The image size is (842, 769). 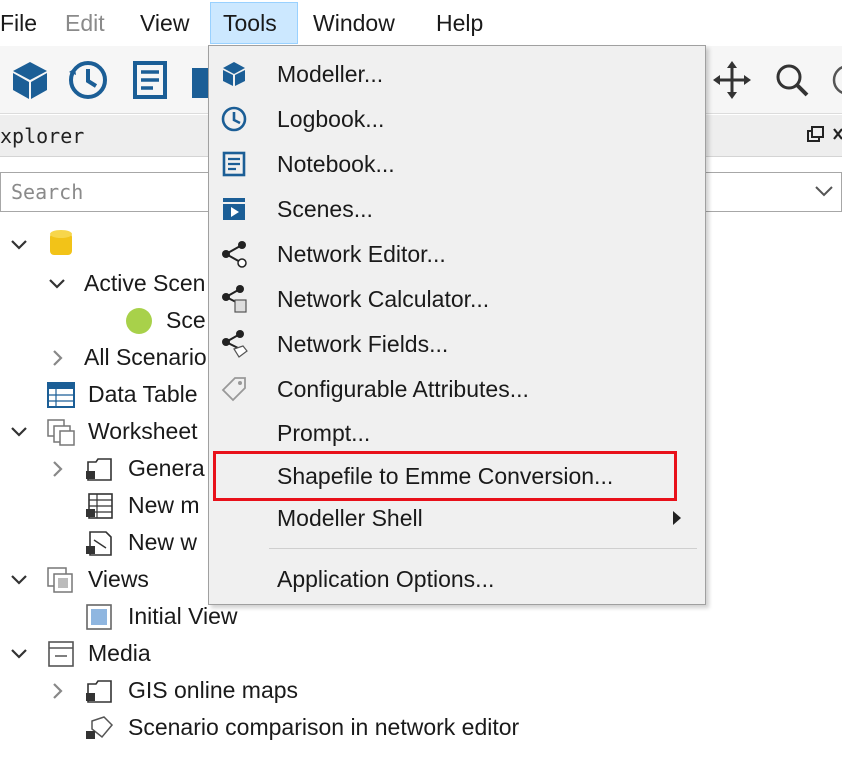 I want to click on pan-move-icon, so click(x=732, y=80).